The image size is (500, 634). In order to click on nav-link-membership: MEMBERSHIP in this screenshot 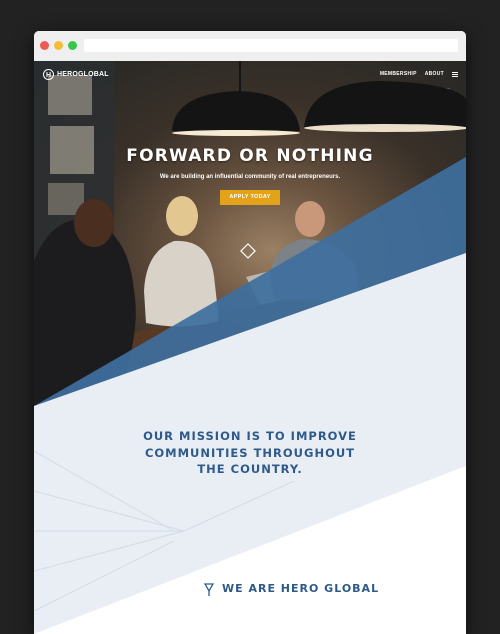, I will do `click(398, 74)`.